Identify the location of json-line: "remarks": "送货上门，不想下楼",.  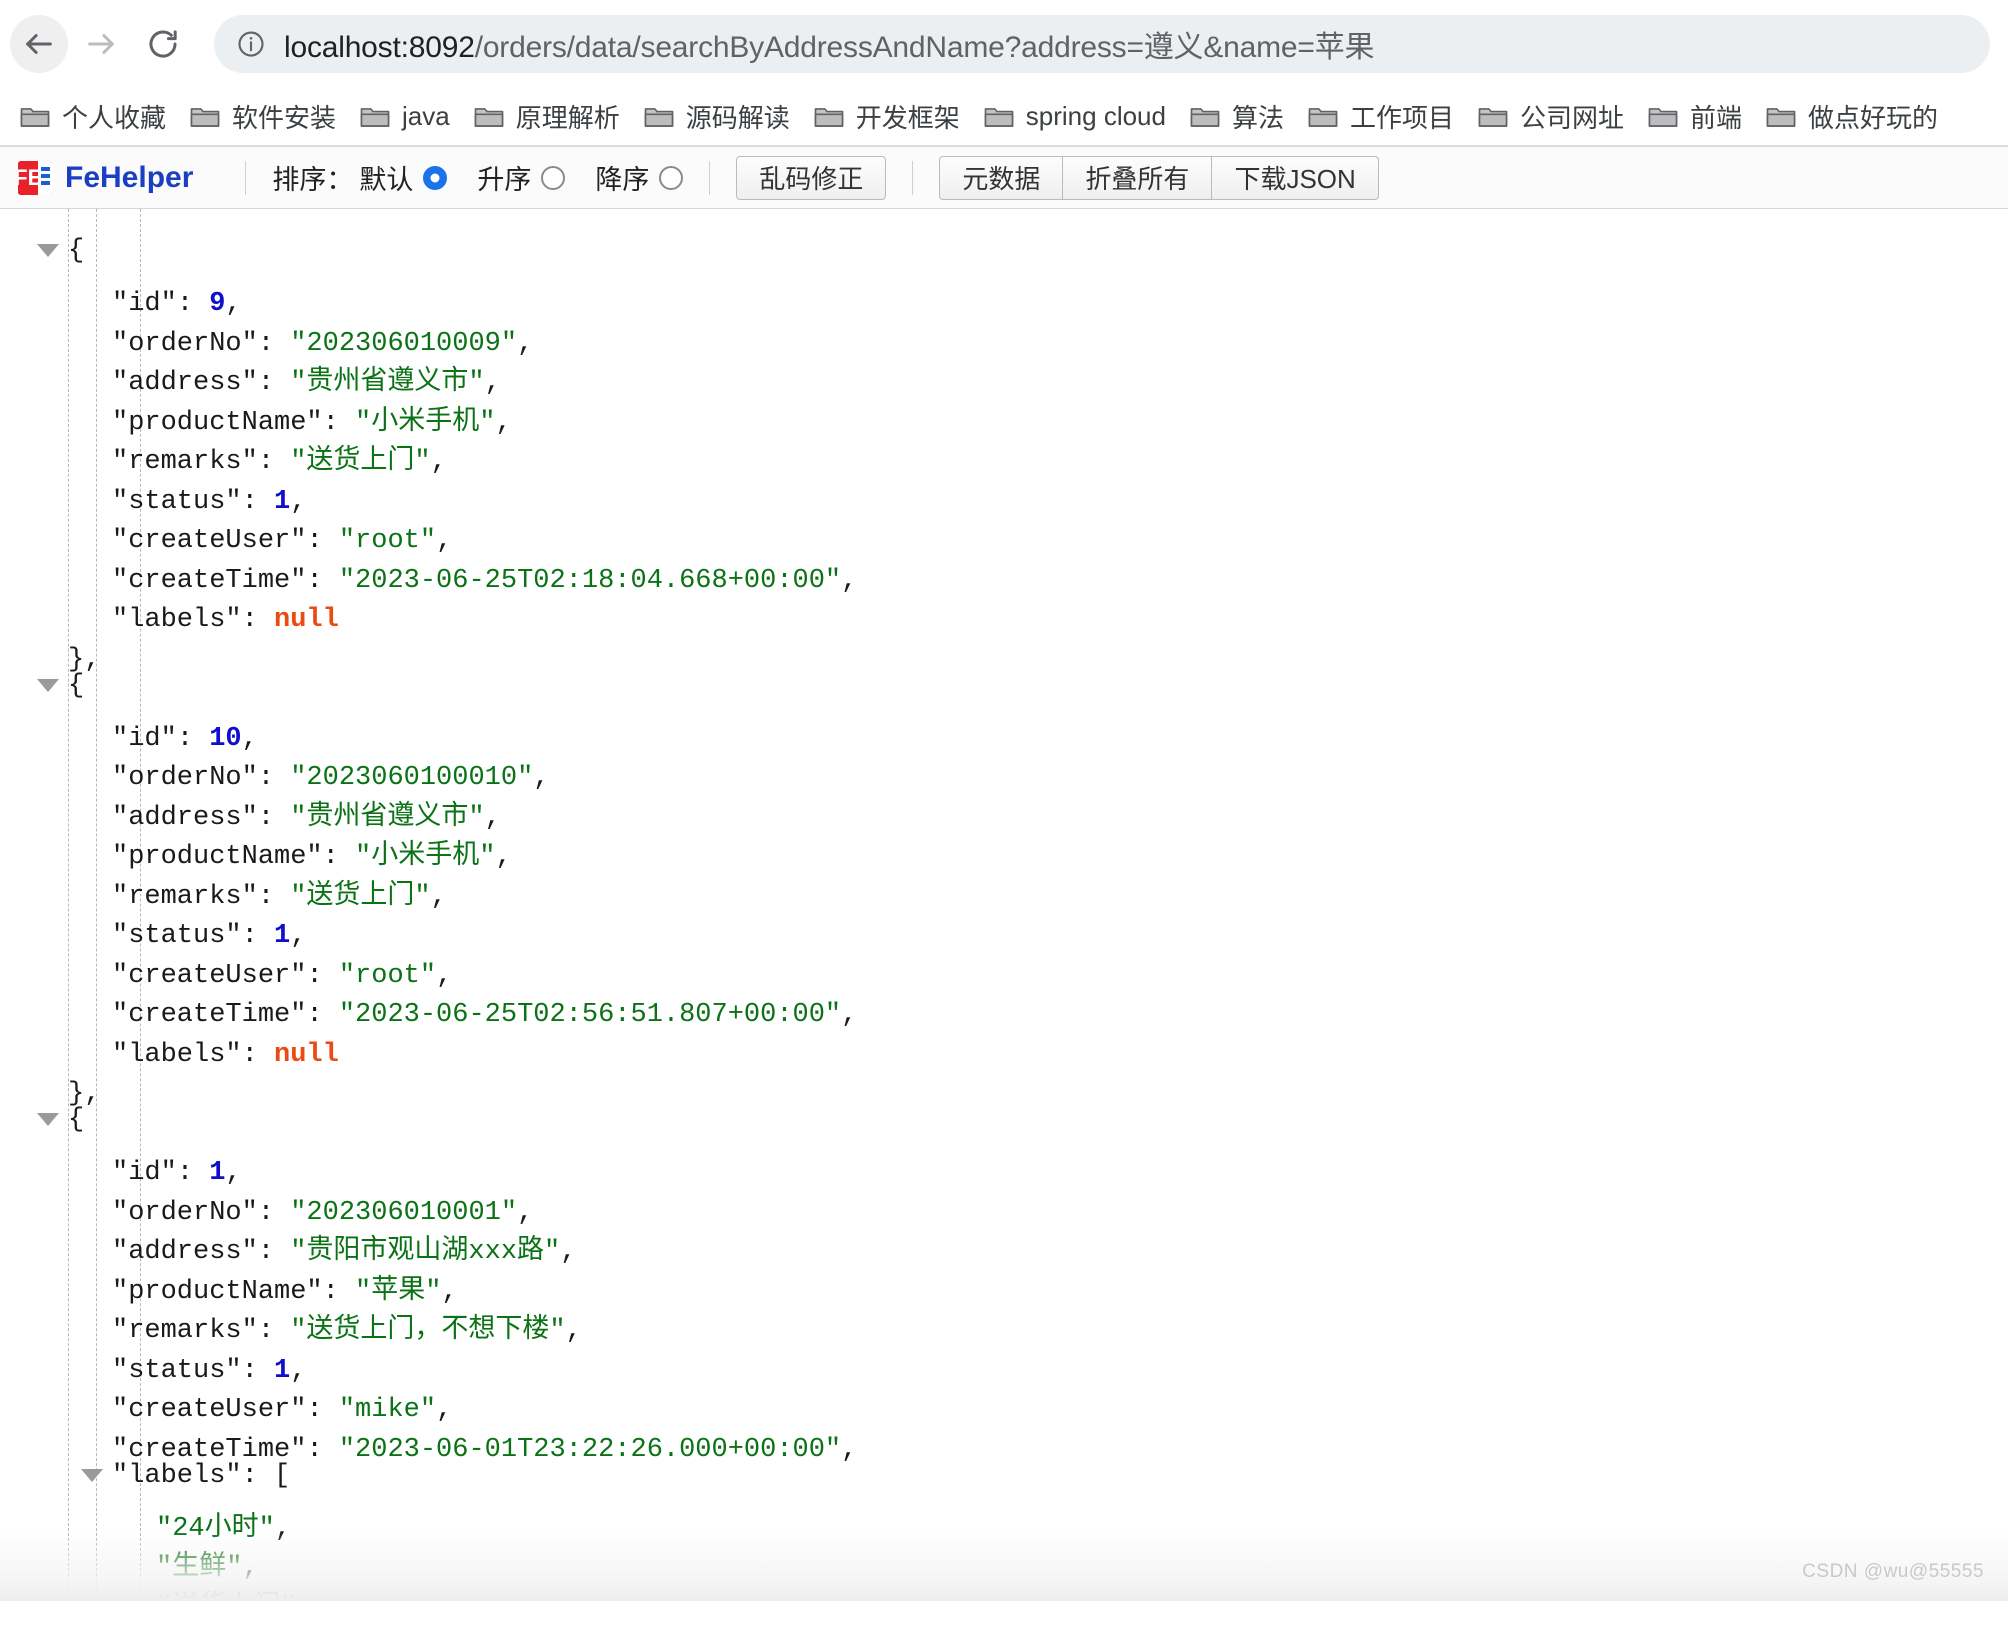
(1004, 1322).